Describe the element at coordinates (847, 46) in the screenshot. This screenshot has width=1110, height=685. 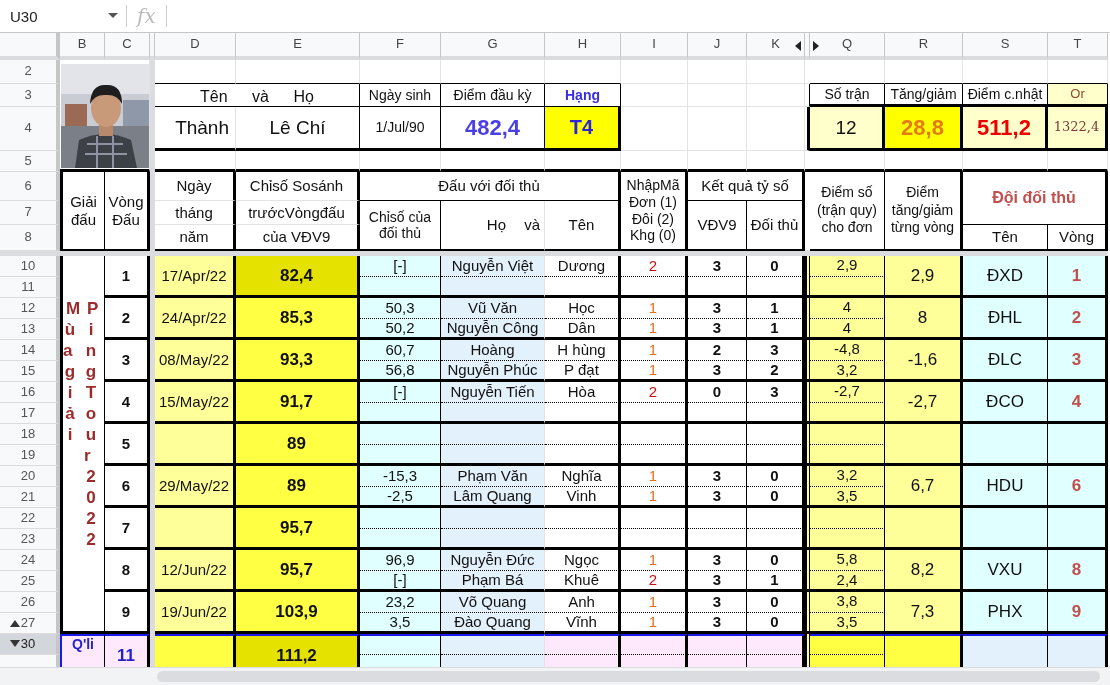
I see `column-header: Q` at that location.